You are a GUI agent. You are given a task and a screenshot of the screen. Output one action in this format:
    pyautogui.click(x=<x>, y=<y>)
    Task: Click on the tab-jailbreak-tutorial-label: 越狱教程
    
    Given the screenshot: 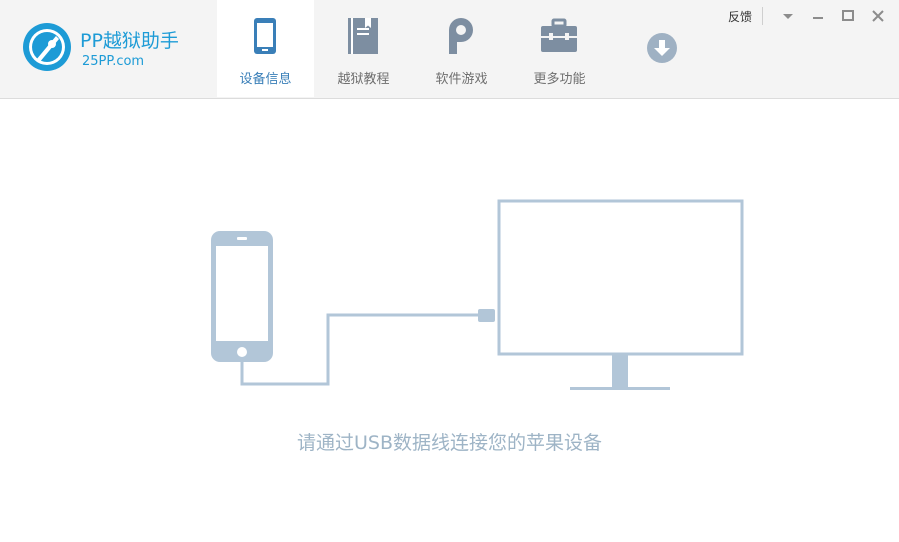 What is the action you would take?
    pyautogui.click(x=363, y=79)
    